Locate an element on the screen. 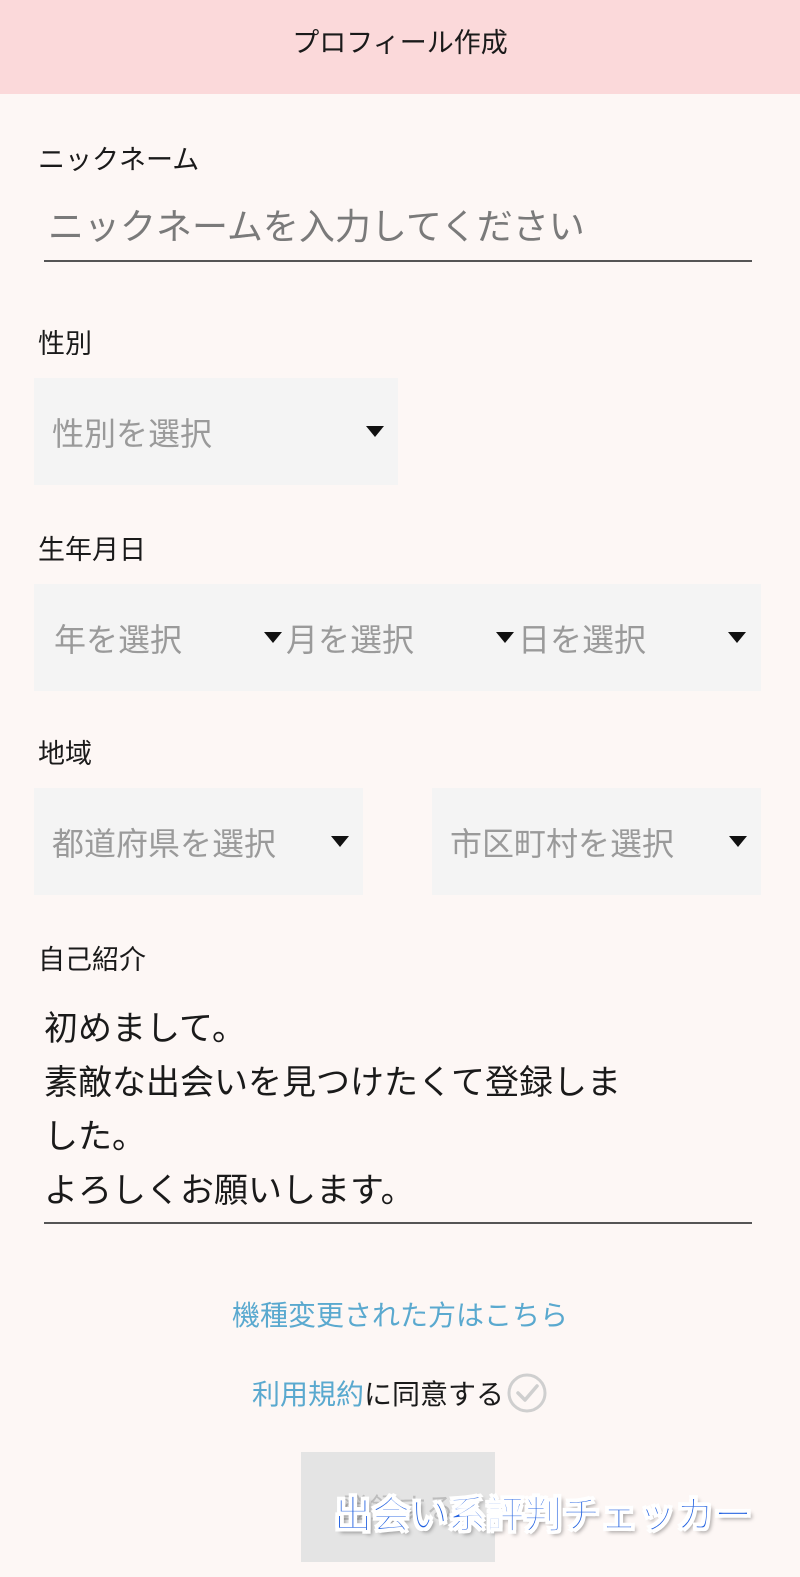  birth-month-text: 月を選択 is located at coordinates (350, 639).